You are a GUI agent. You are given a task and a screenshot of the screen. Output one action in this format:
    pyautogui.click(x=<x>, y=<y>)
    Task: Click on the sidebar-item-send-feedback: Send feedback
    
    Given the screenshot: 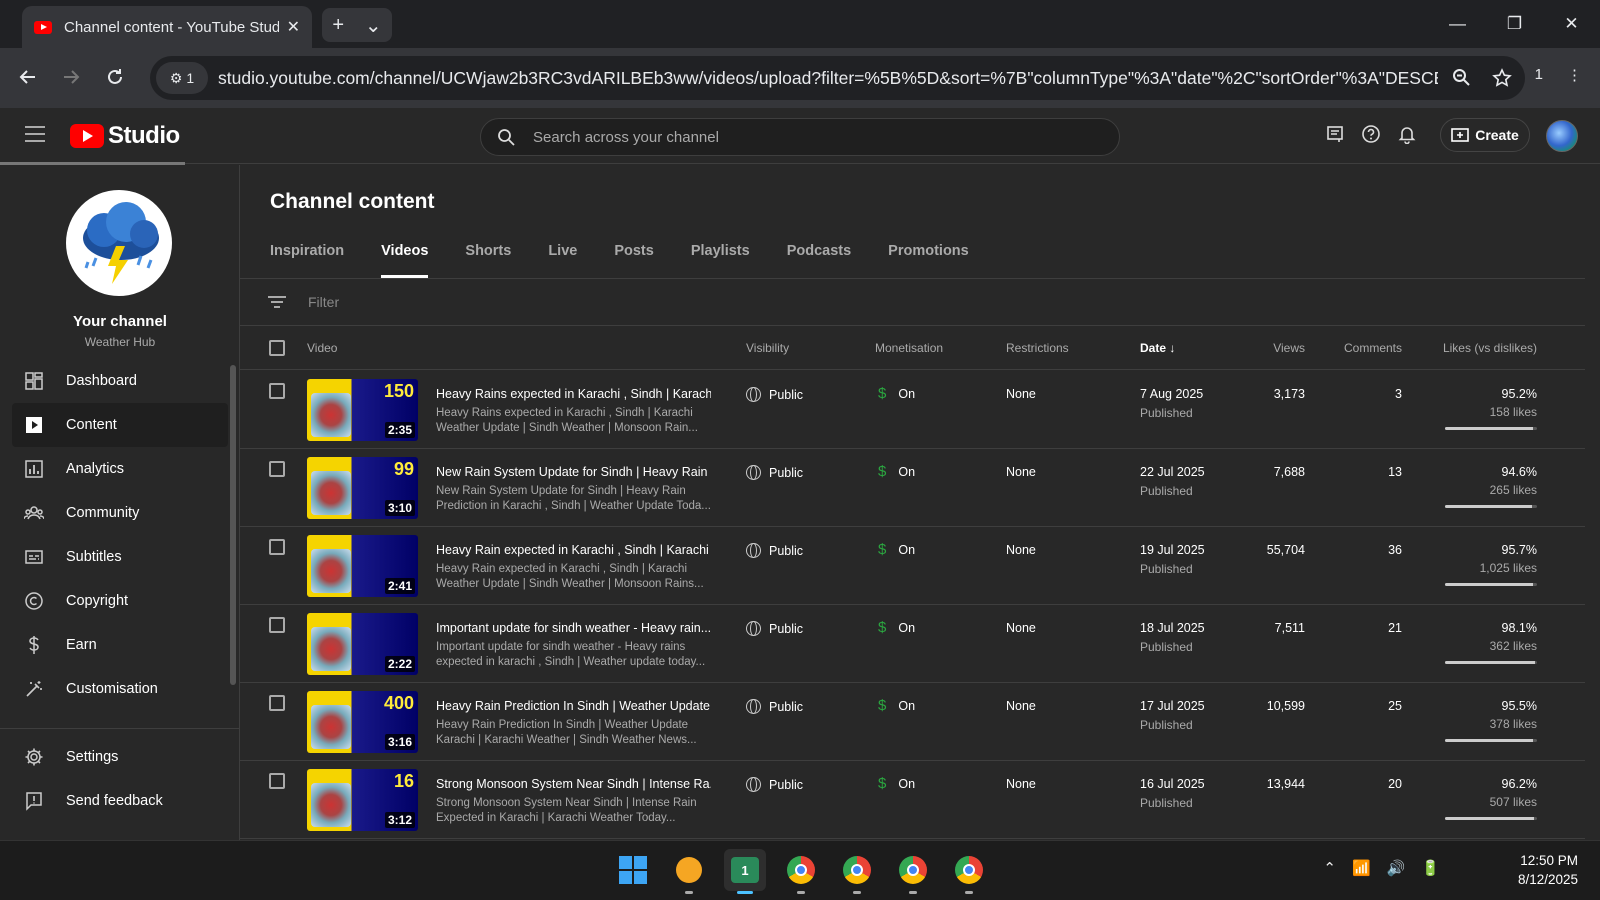 What is the action you would take?
    pyautogui.click(x=120, y=801)
    